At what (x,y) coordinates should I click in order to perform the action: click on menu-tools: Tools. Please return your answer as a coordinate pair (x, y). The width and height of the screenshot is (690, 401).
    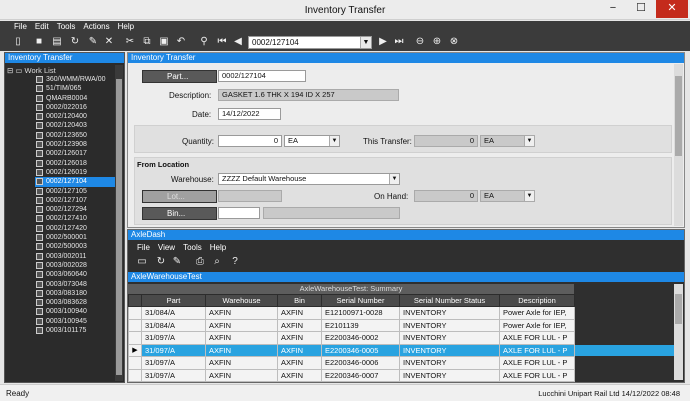
    Looking at the image, I should click on (66, 27).